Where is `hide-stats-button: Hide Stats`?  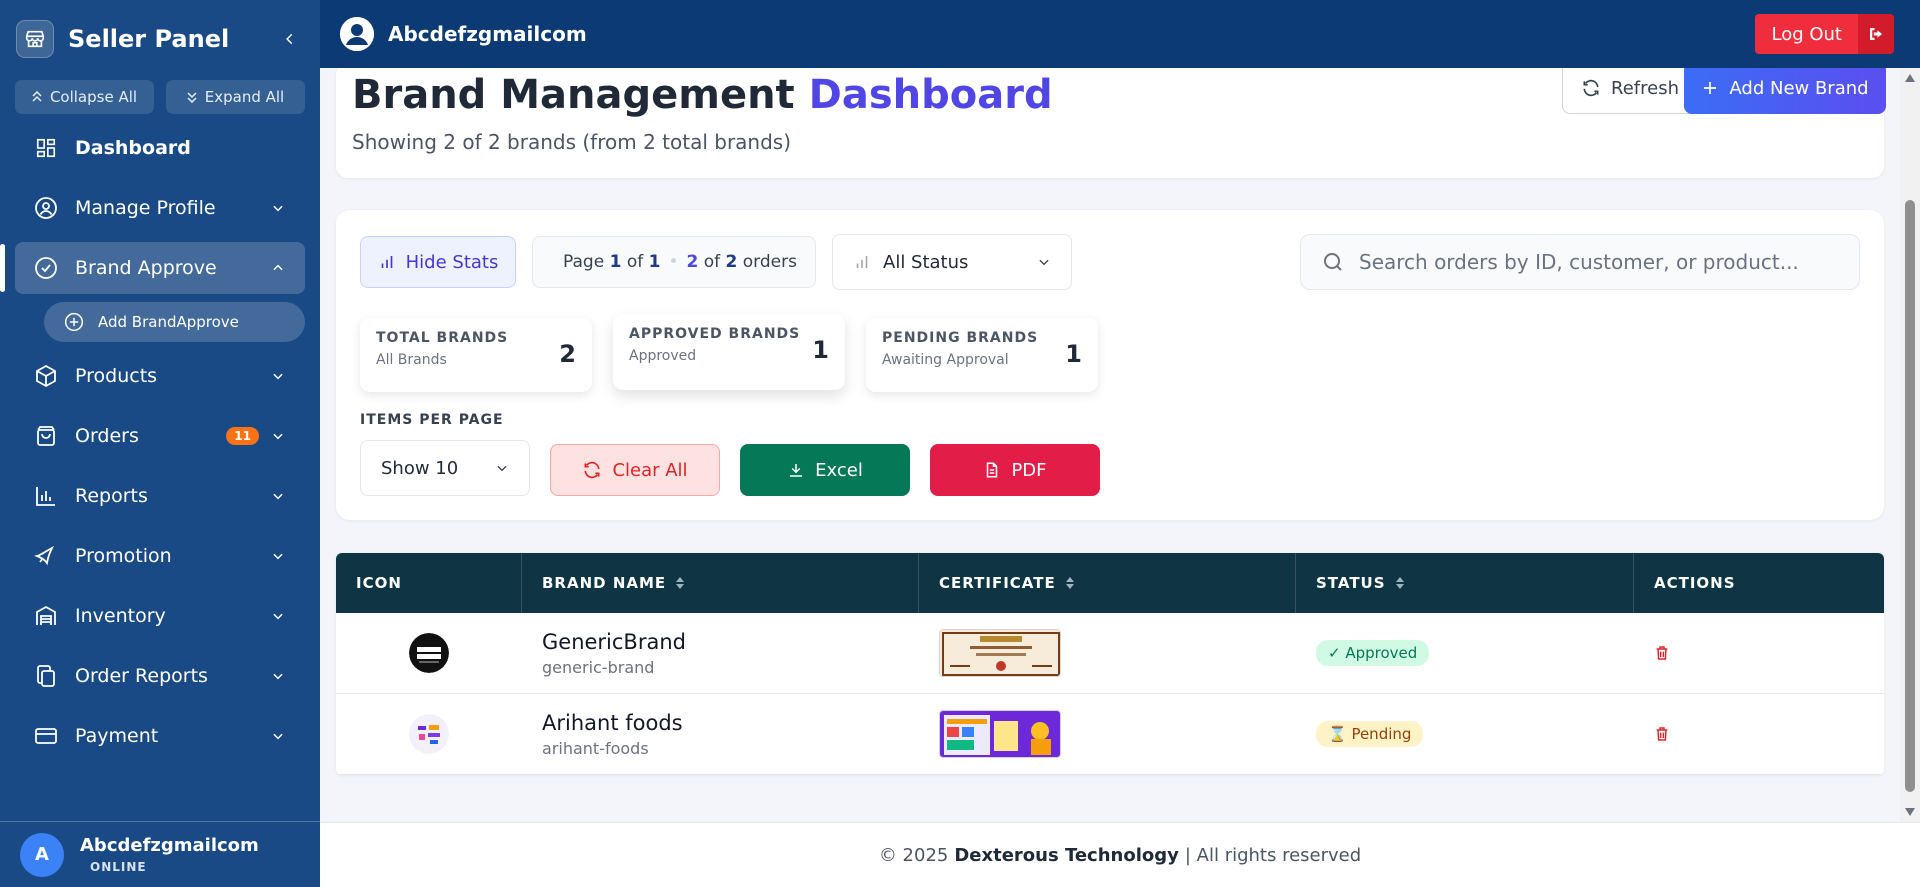 hide-stats-button: Hide Stats is located at coordinates (438, 262).